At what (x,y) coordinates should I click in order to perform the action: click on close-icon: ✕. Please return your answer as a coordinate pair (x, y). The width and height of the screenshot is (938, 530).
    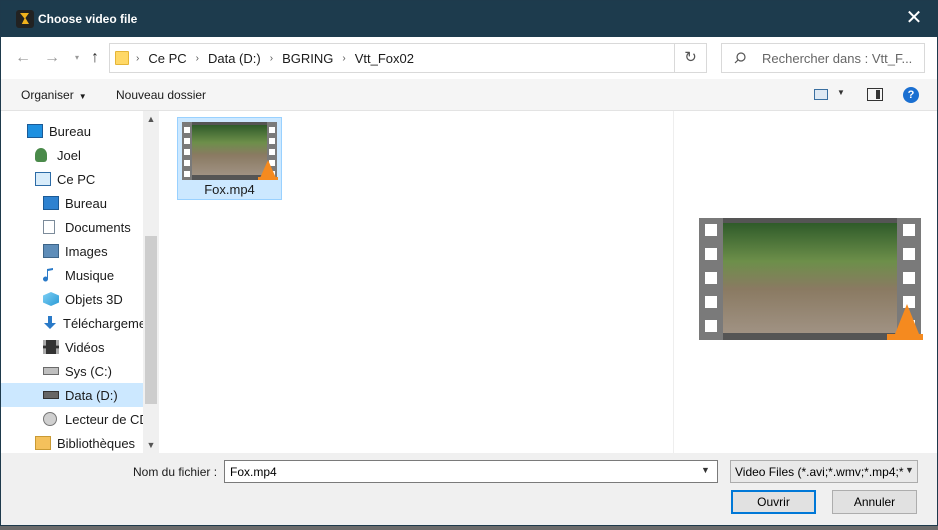
    Looking at the image, I should click on (914, 19).